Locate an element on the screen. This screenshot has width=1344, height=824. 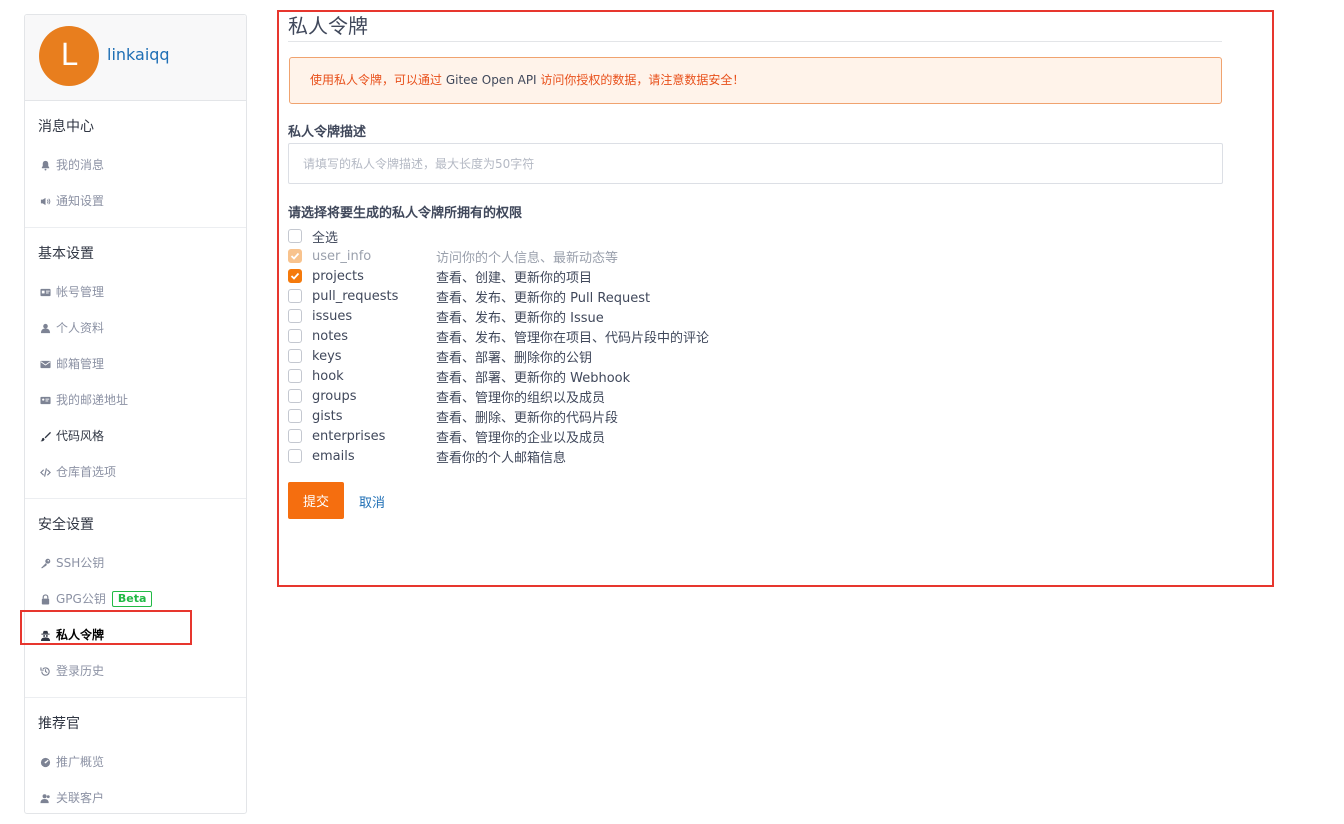
sidebar-item: 邮箱管理 is located at coordinates (135, 364).